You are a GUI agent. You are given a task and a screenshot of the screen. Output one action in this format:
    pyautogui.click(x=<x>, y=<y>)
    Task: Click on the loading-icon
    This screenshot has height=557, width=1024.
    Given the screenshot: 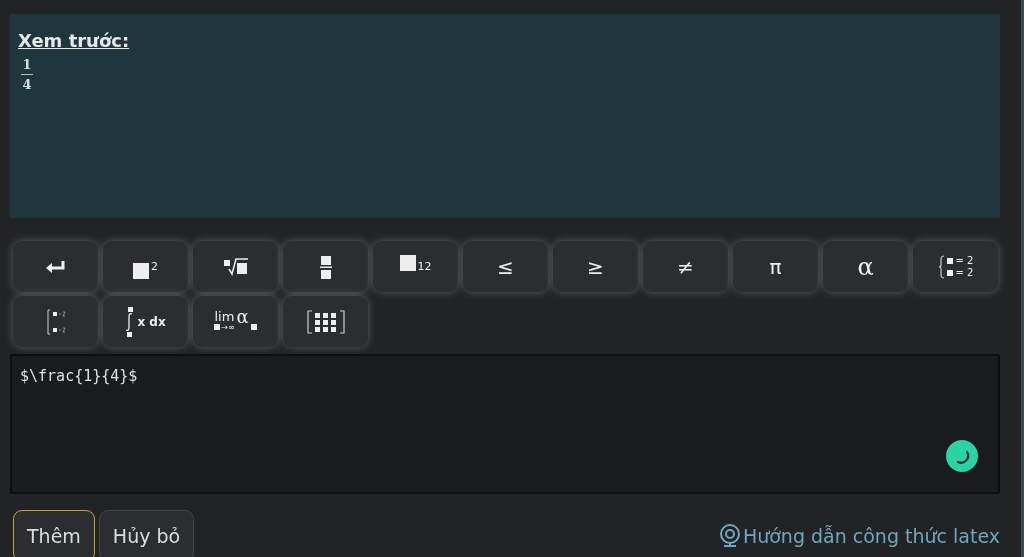 What is the action you would take?
    pyautogui.click(x=962, y=456)
    